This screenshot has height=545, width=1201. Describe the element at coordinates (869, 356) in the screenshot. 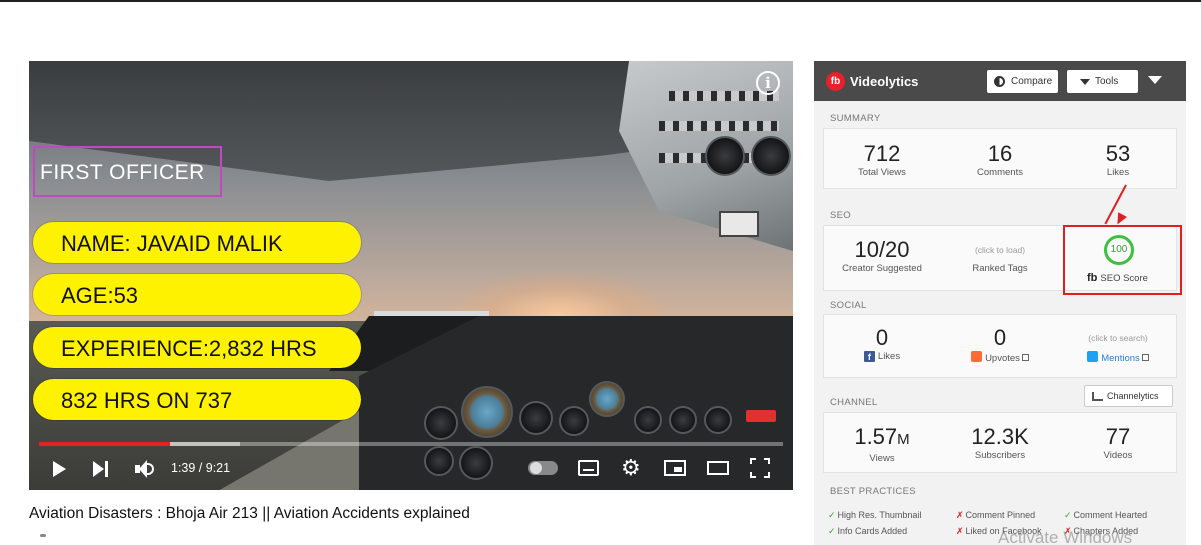

I see `facebook-icon: f` at that location.